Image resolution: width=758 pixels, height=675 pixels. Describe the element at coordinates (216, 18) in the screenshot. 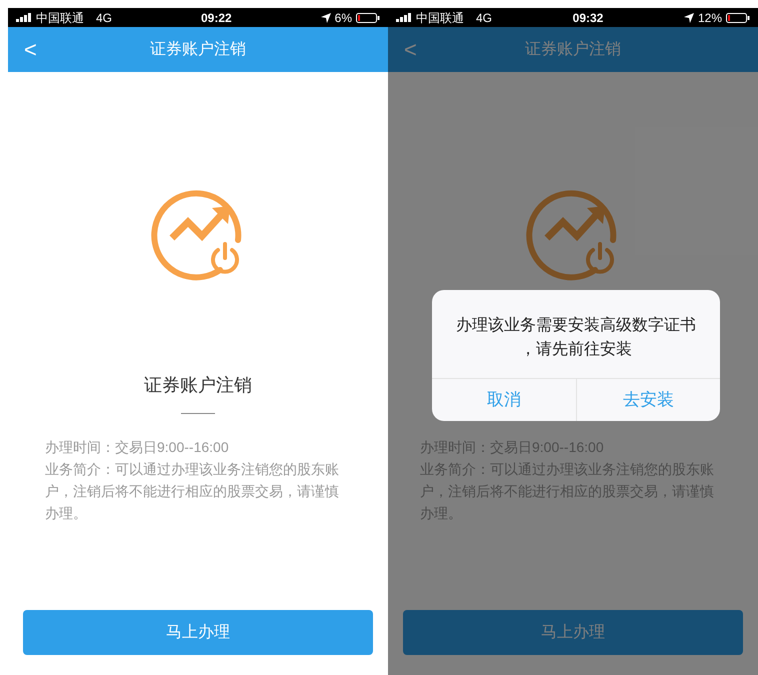

I see `status-time: 09:22` at that location.